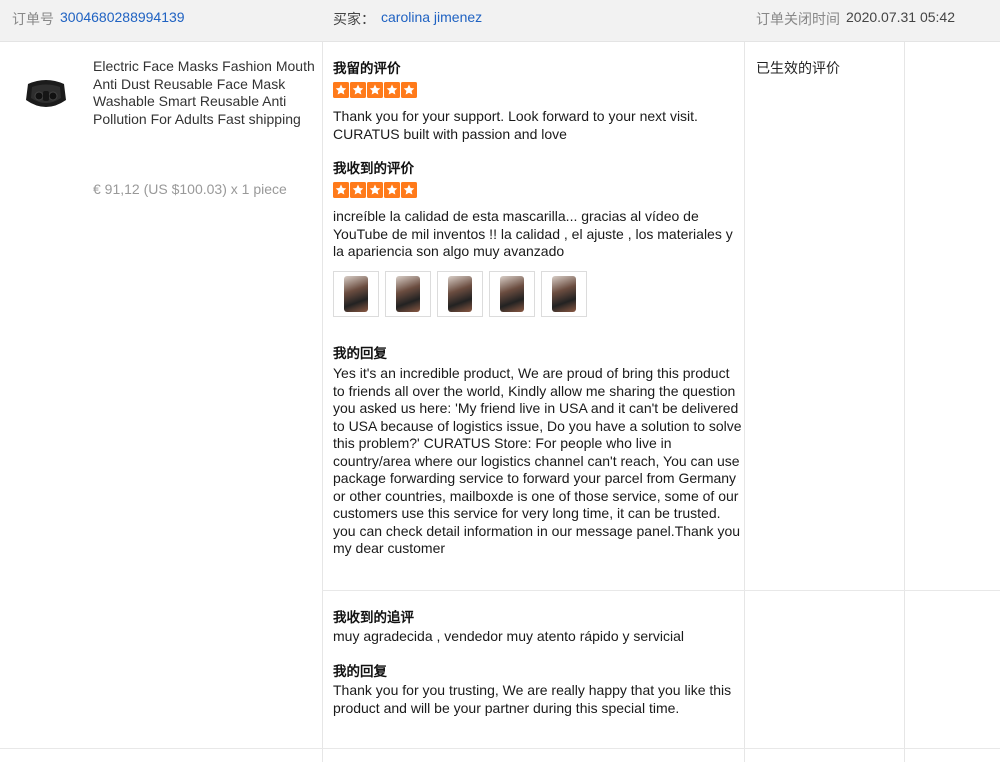 The width and height of the screenshot is (1000, 762). I want to click on my-review-stars, so click(538, 90).